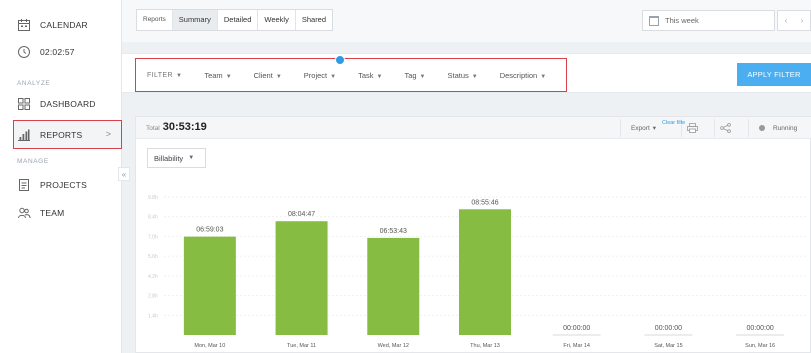 The height and width of the screenshot is (353, 811). I want to click on x-tick-label: Fri, Mar 14, so click(576, 346).